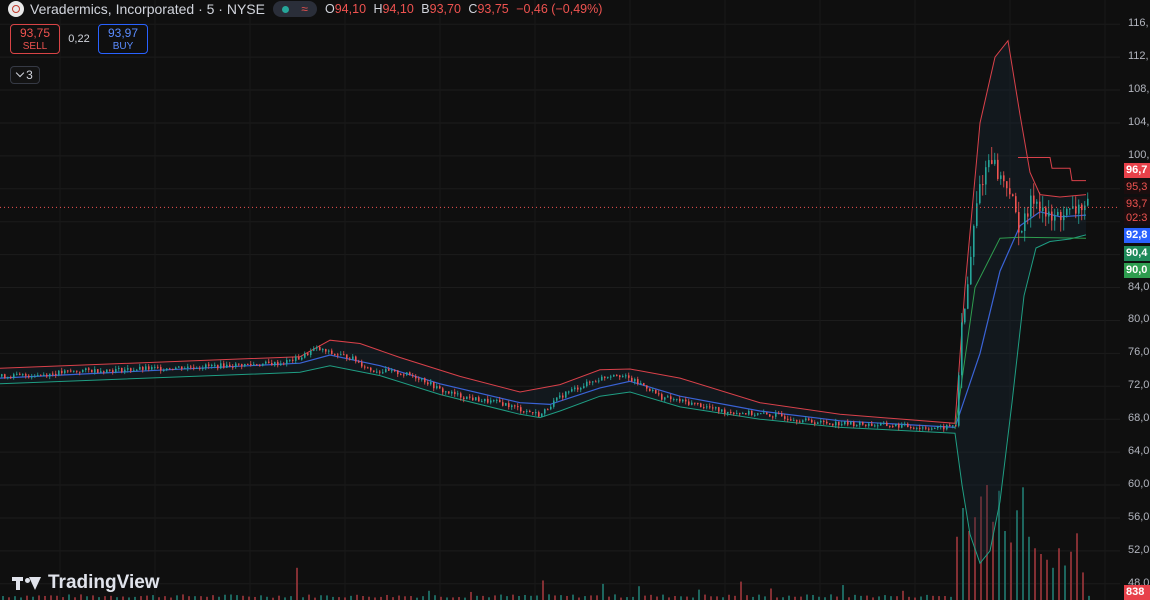 Image resolution: width=1150 pixels, height=600 pixels. Describe the element at coordinates (295, 9) in the screenshot. I see `market-status-pill: ≈` at that location.